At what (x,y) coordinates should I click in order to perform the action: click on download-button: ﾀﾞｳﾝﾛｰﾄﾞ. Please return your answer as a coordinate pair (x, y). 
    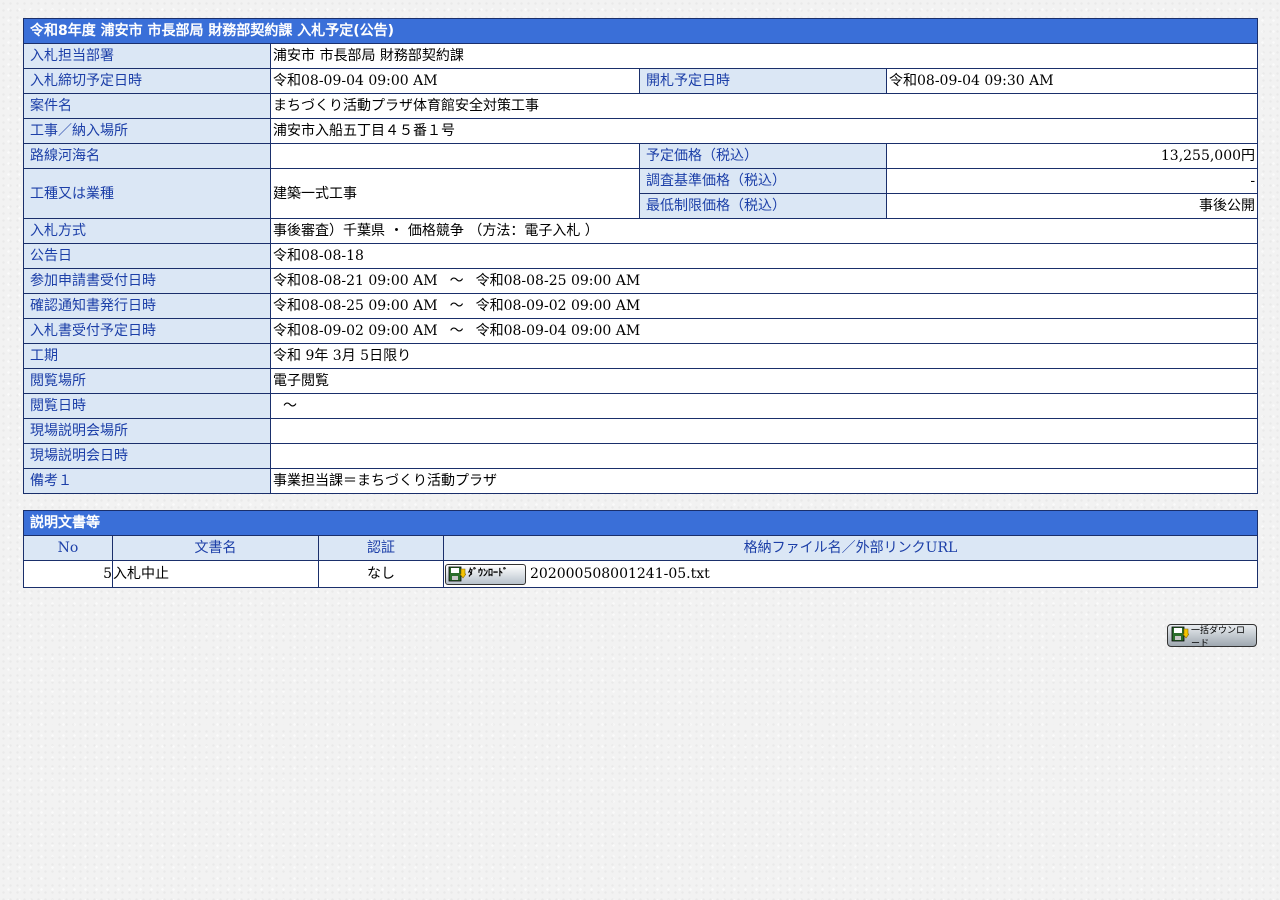
    Looking at the image, I should click on (485, 574).